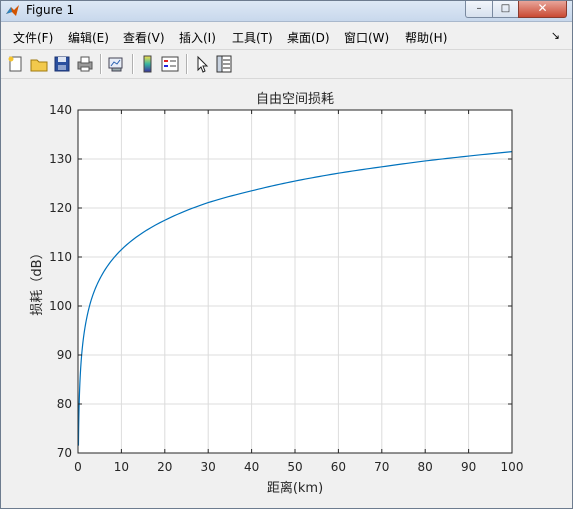 The width and height of the screenshot is (573, 509). Describe the element at coordinates (60, 110) in the screenshot. I see `y-tick-label: 140` at that location.